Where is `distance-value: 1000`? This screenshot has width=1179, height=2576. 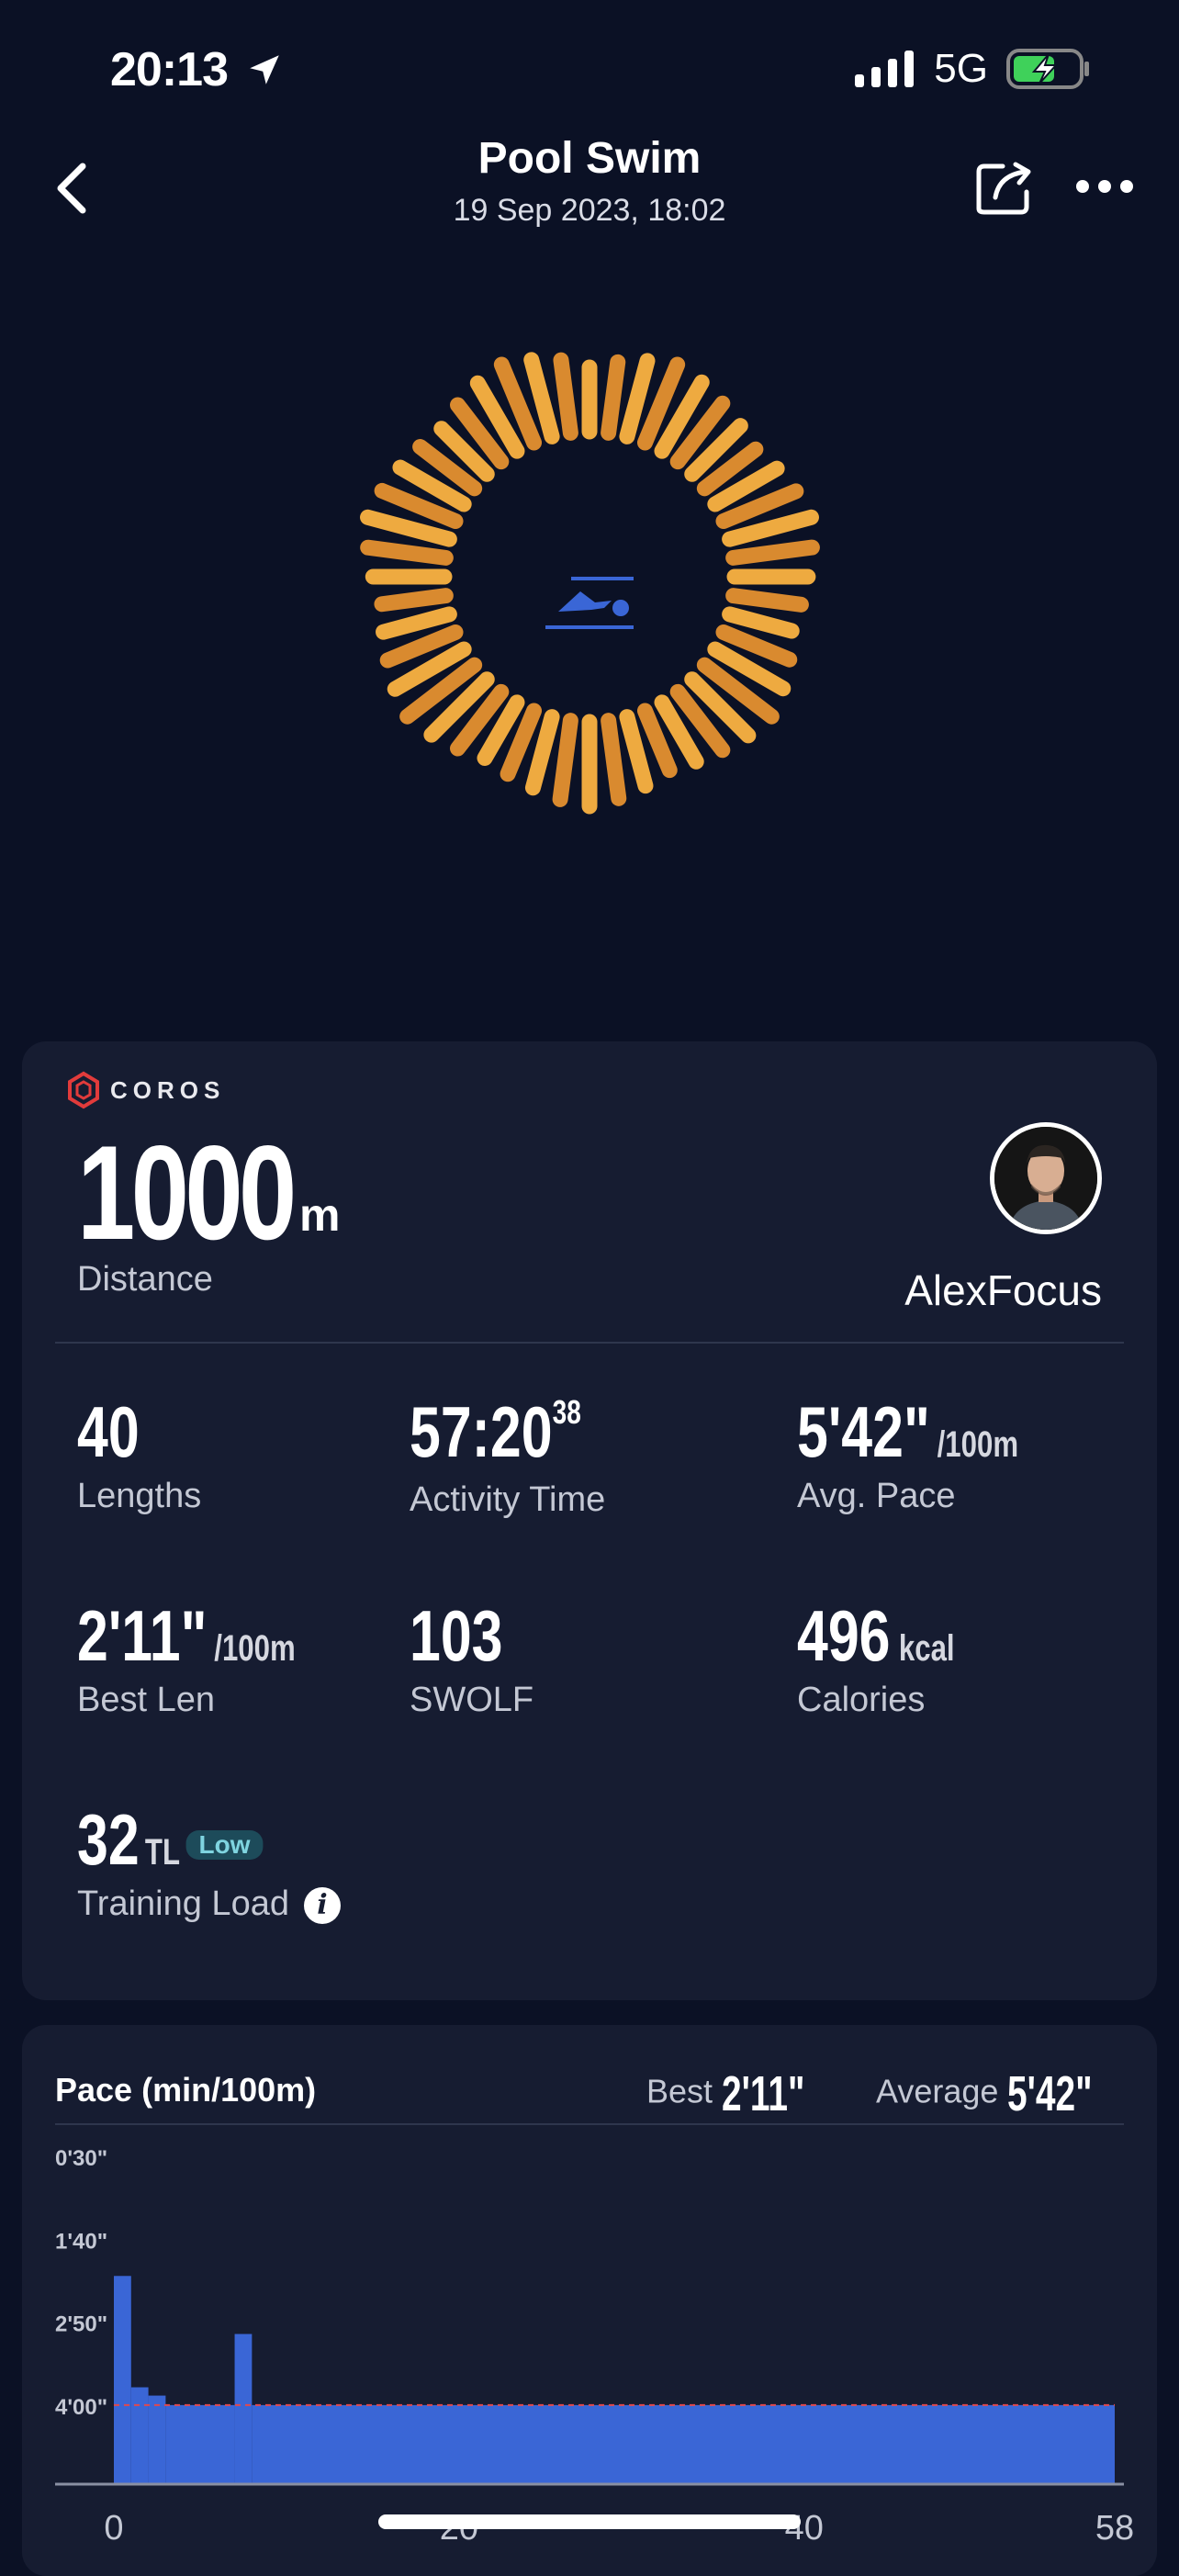
distance-value: 1000 is located at coordinates (187, 1192).